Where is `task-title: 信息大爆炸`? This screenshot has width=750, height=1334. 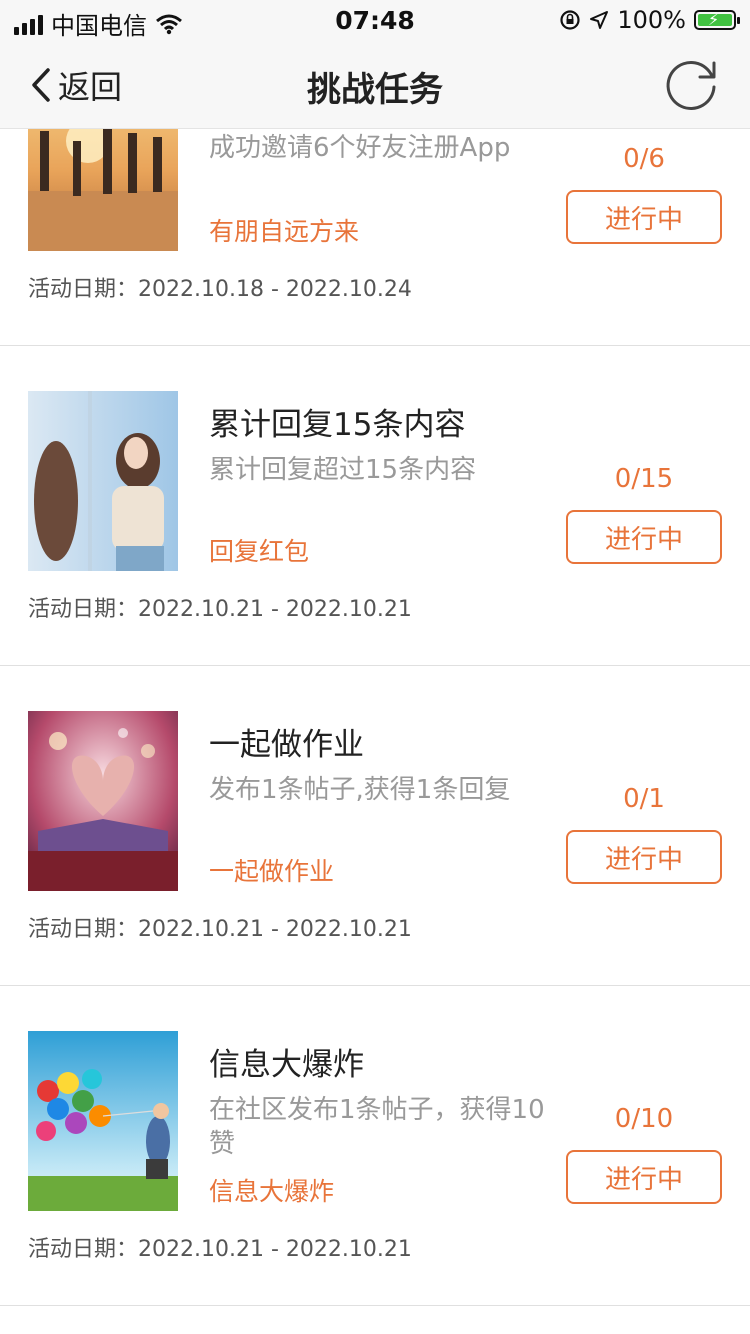 task-title: 信息大爆炸 is located at coordinates (286, 1065).